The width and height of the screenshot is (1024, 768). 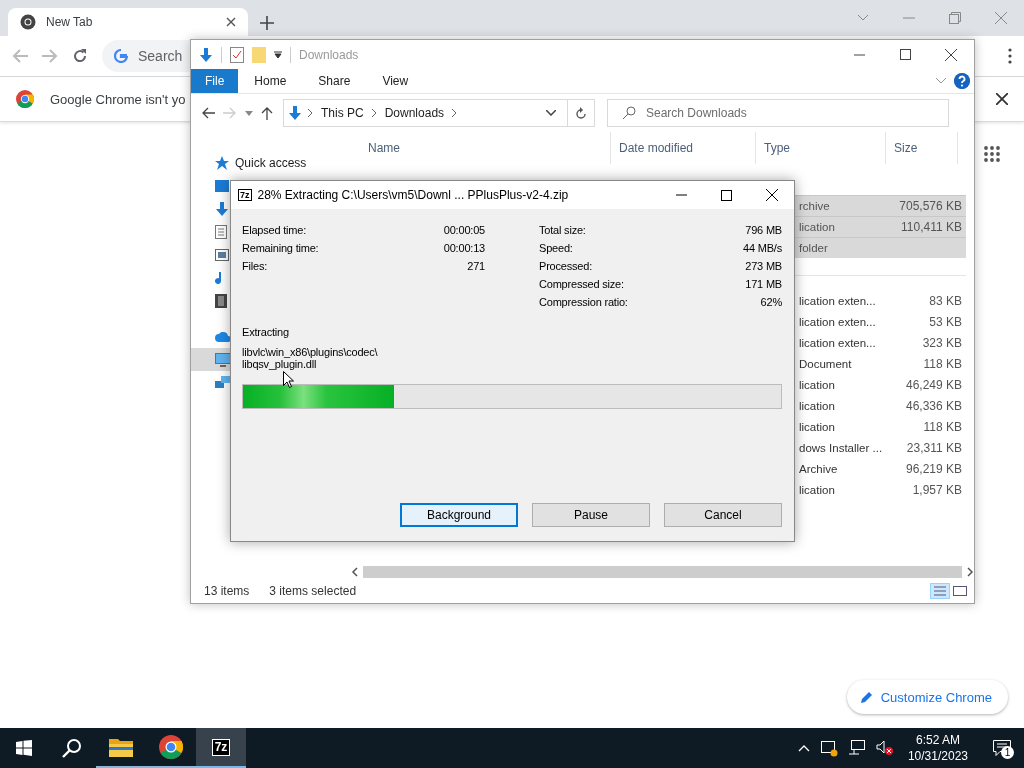 I want to click on ribbon-tab: View, so click(x=395, y=81).